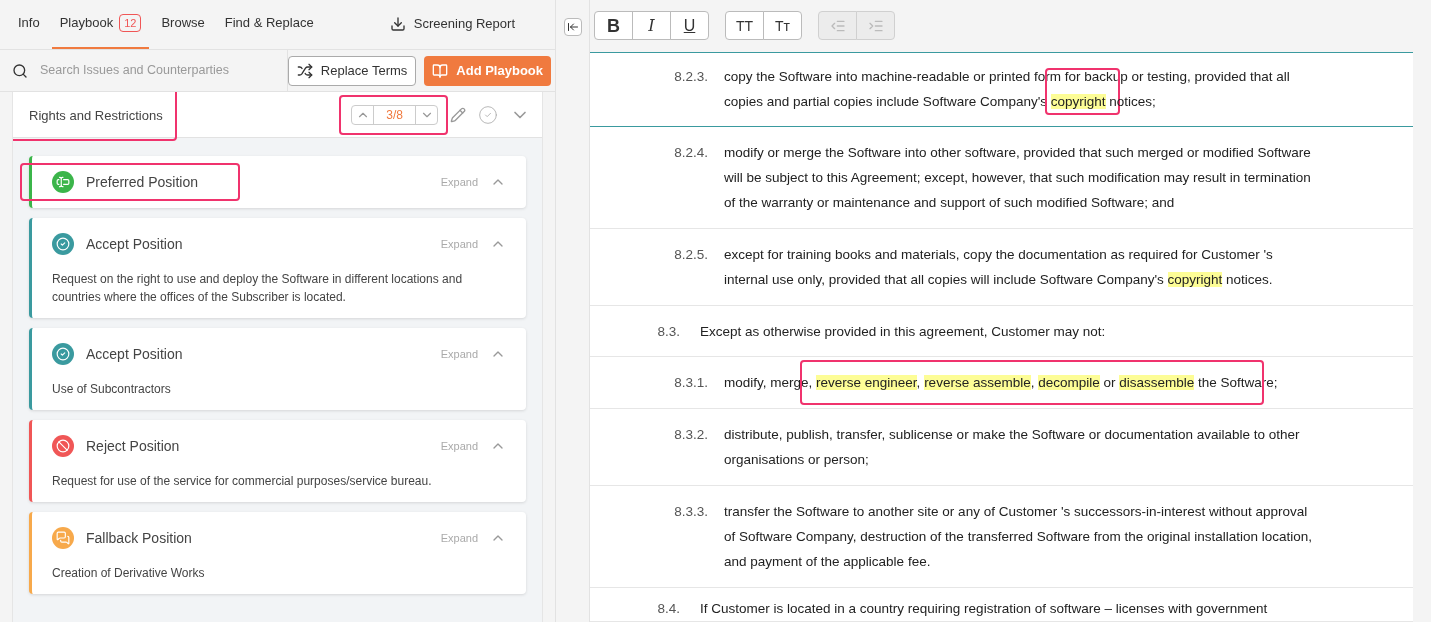 The height and width of the screenshot is (622, 1431). I want to click on position-description: Request on the right to use and deploy the Software in different locations and countries where the offices of the Subscriber is located., so click(258, 288).